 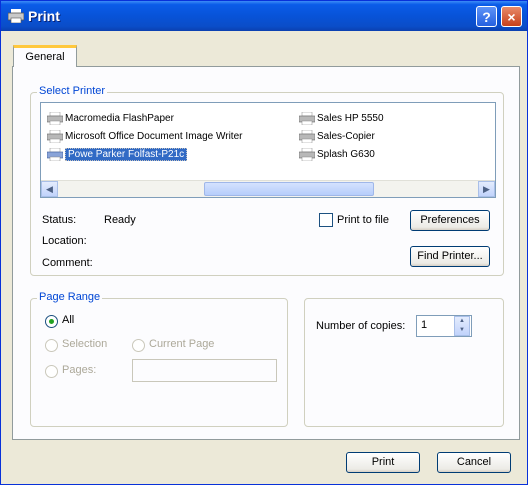 What do you see at coordinates (68, 320) in the screenshot?
I see `page-range-all-label: All` at bounding box center [68, 320].